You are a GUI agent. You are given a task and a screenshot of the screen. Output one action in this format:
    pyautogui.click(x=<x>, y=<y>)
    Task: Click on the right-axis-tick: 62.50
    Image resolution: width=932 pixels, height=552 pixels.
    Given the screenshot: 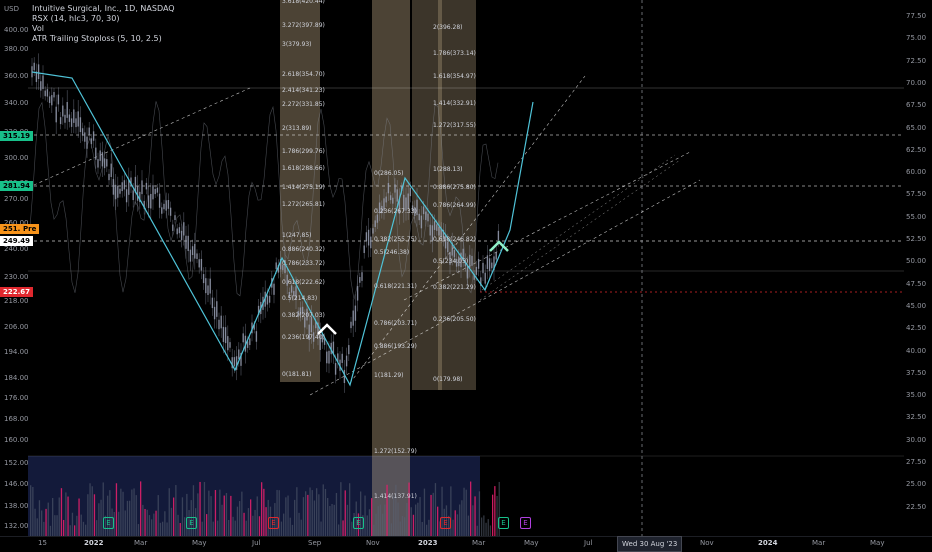 What is the action you would take?
    pyautogui.click(x=916, y=149)
    